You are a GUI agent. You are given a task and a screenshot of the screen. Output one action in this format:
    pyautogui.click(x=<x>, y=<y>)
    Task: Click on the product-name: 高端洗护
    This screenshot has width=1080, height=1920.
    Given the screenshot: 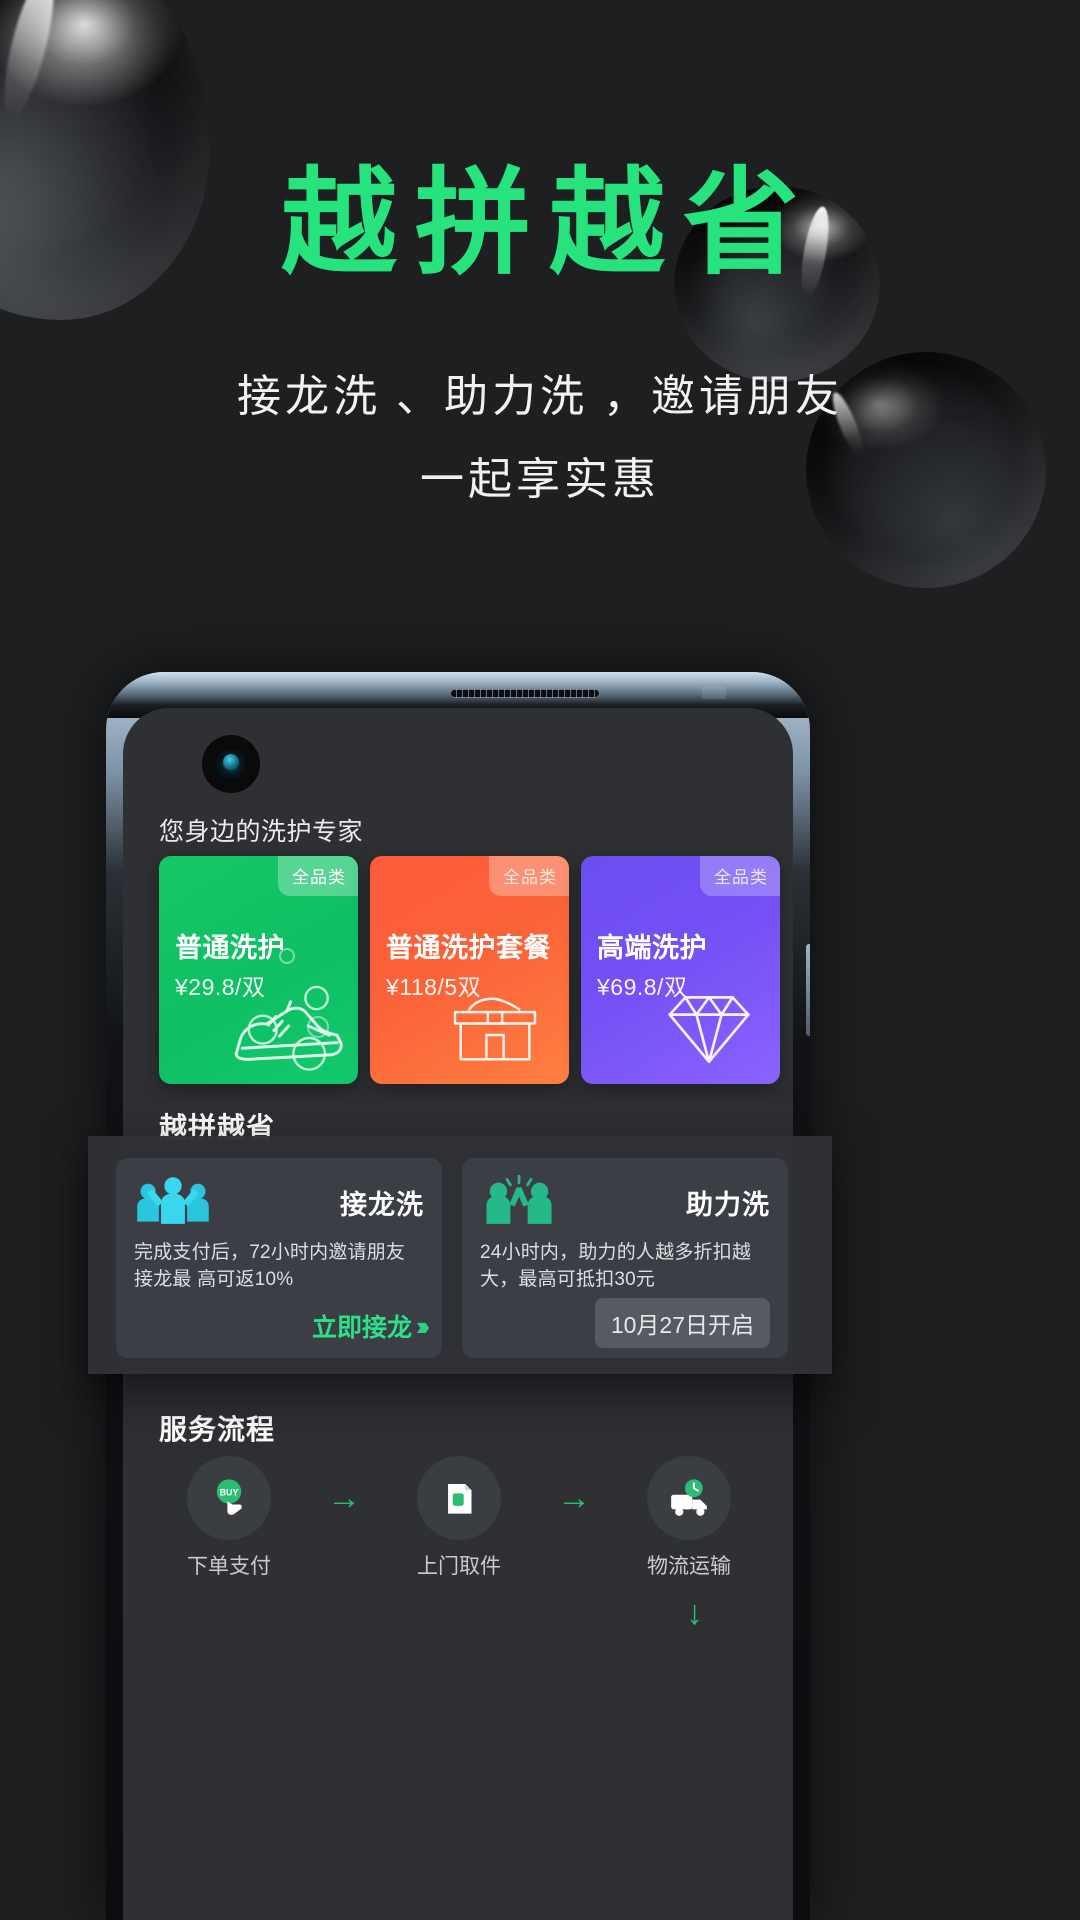 What is the action you would take?
    pyautogui.click(x=652, y=948)
    